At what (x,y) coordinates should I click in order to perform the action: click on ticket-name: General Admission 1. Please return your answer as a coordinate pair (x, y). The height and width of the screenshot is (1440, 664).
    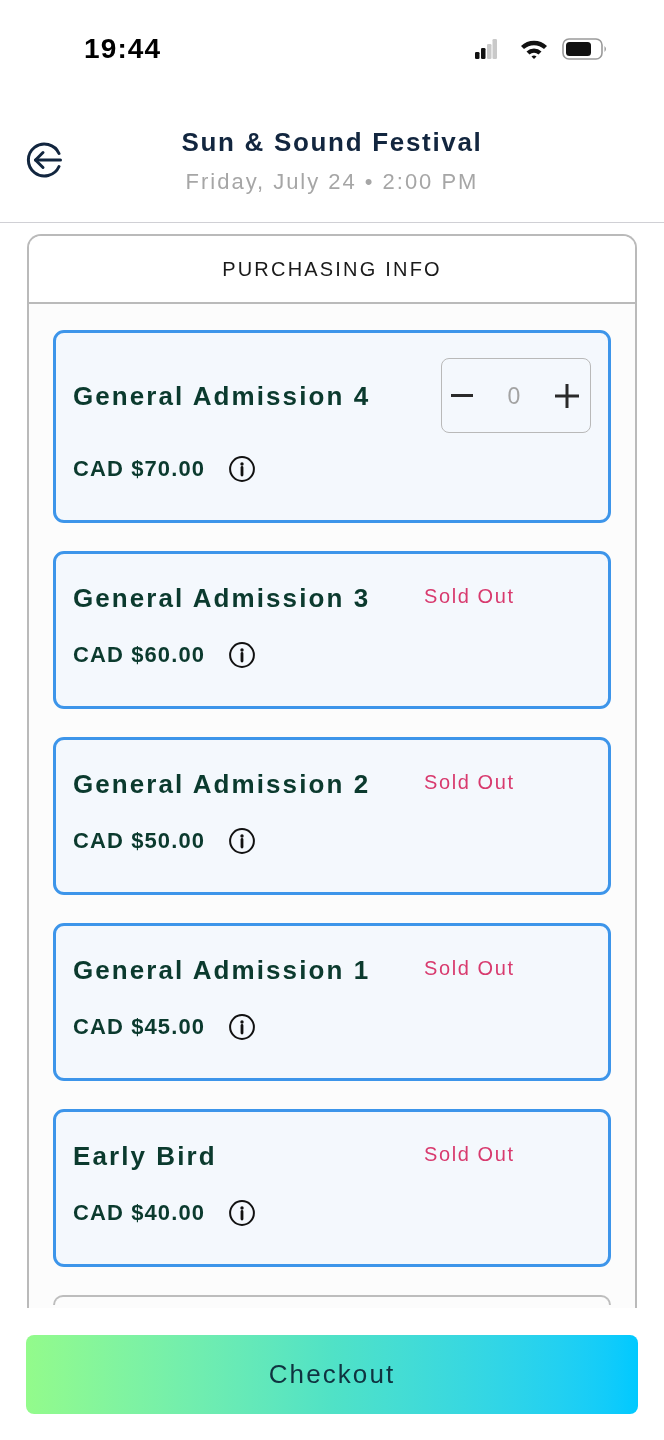
    Looking at the image, I should click on (222, 970).